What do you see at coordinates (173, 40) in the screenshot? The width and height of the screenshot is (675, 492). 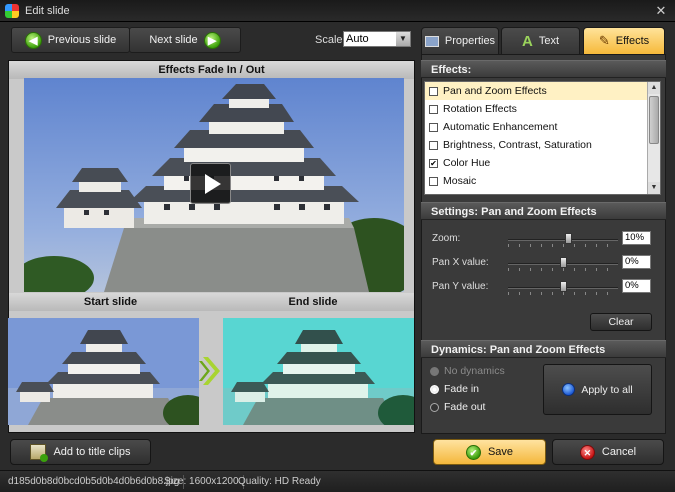 I see `next-slide-label: Next slide` at bounding box center [173, 40].